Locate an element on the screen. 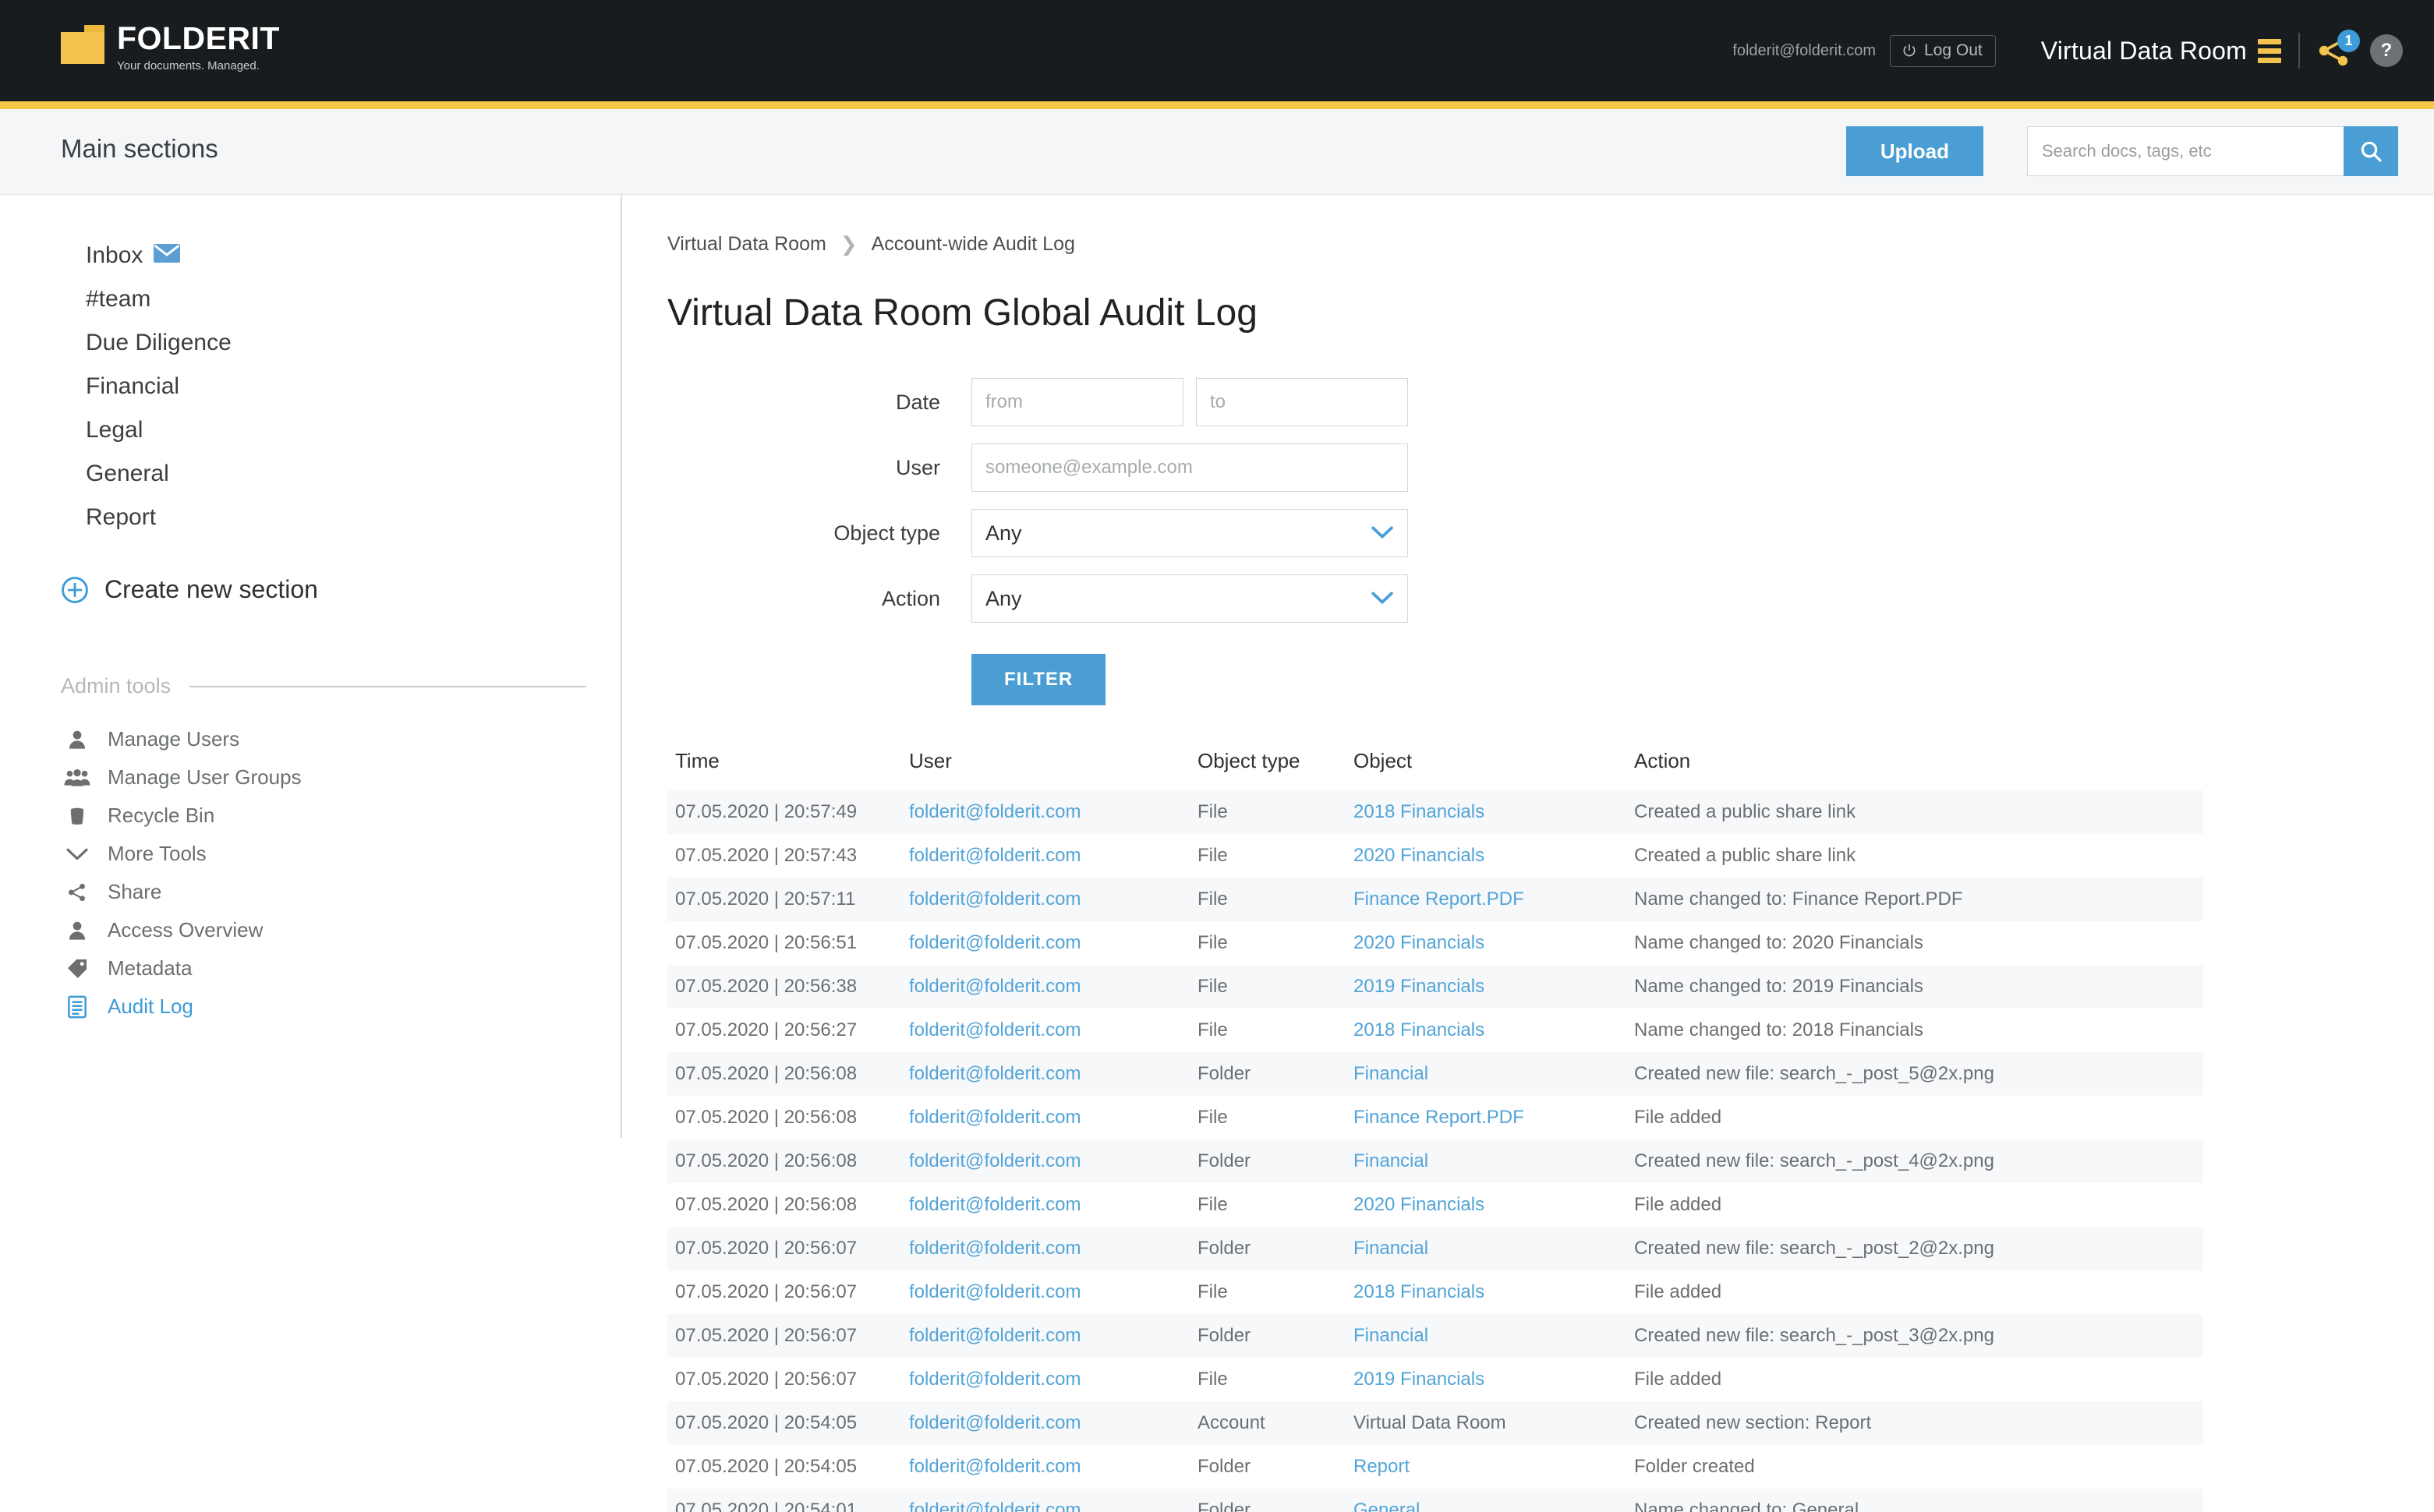 The width and height of the screenshot is (2434, 1512). create-new-section-button: Create new section is located at coordinates (310, 589).